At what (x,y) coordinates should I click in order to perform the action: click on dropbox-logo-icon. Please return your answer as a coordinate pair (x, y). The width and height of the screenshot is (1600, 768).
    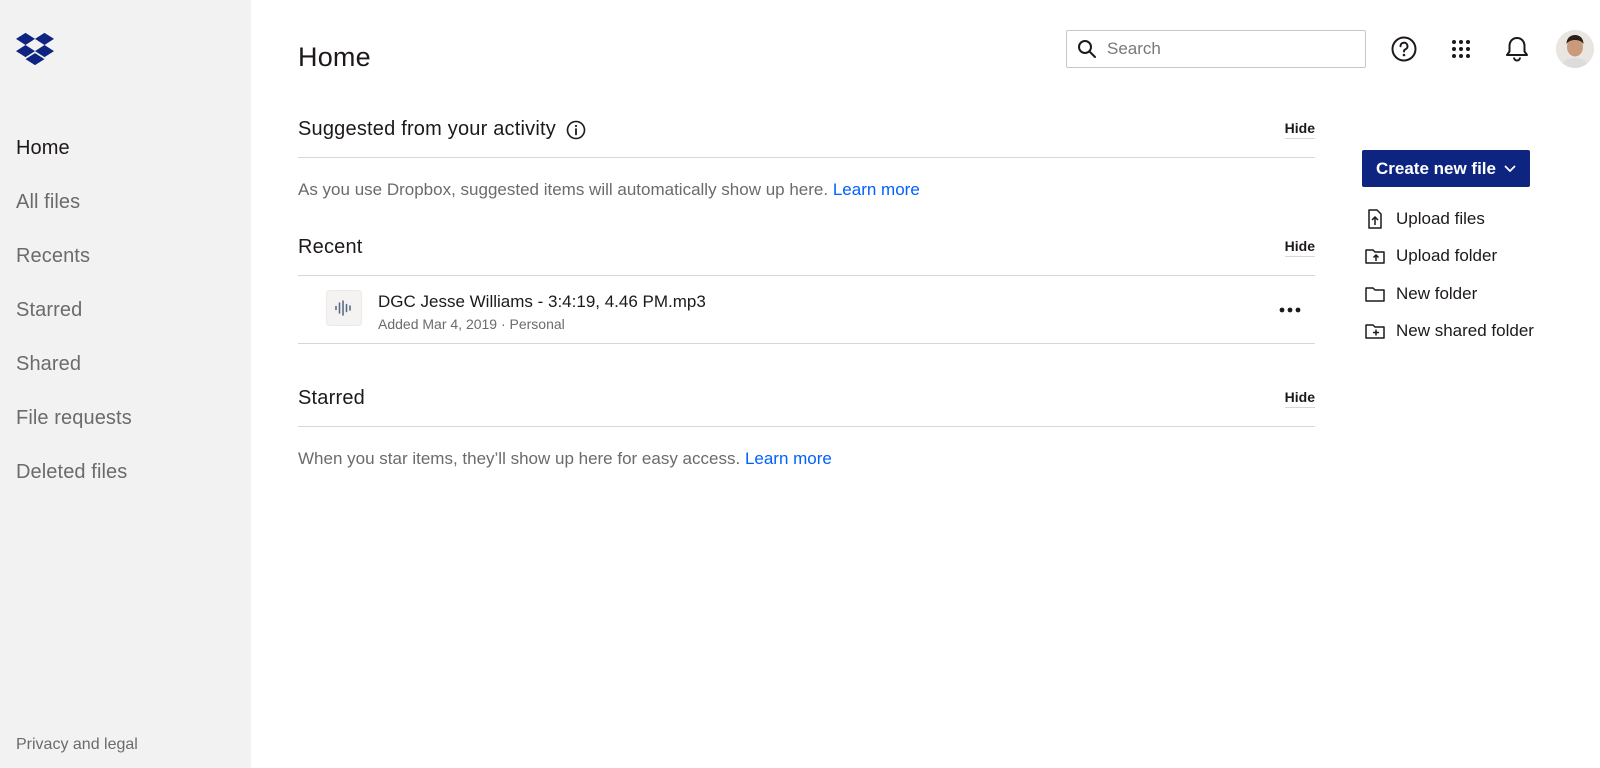
    Looking at the image, I should click on (35, 49).